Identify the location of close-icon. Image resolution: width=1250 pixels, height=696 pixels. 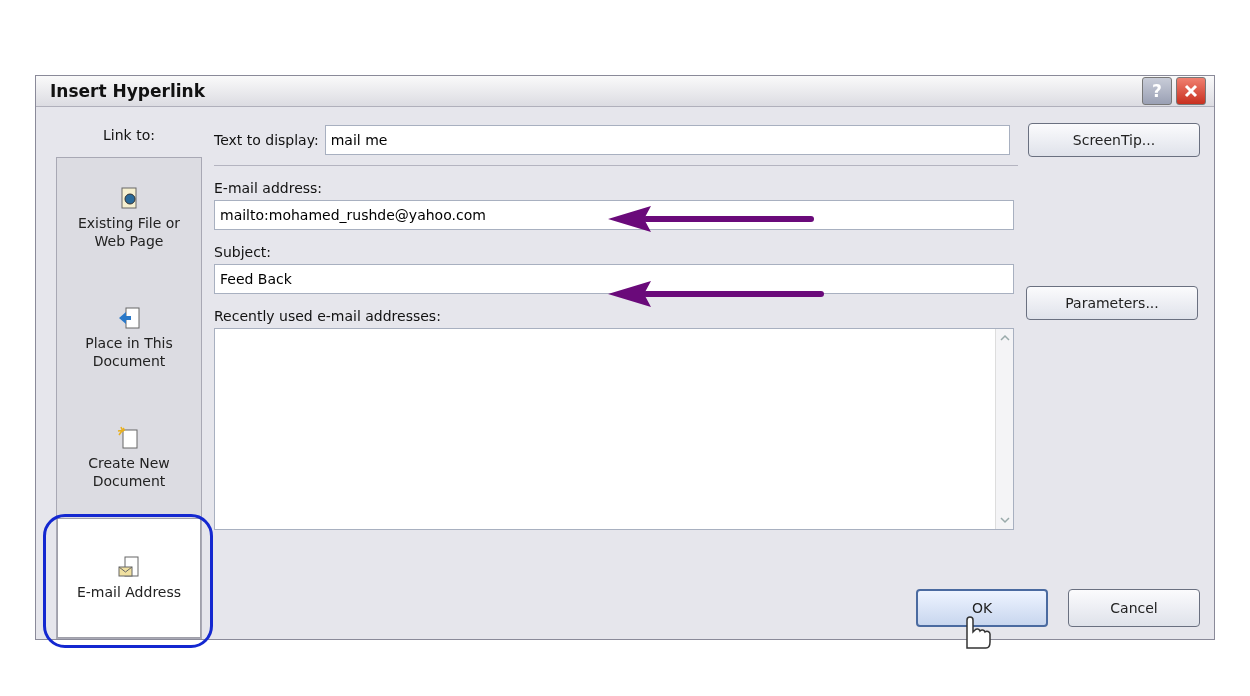
(1191, 91).